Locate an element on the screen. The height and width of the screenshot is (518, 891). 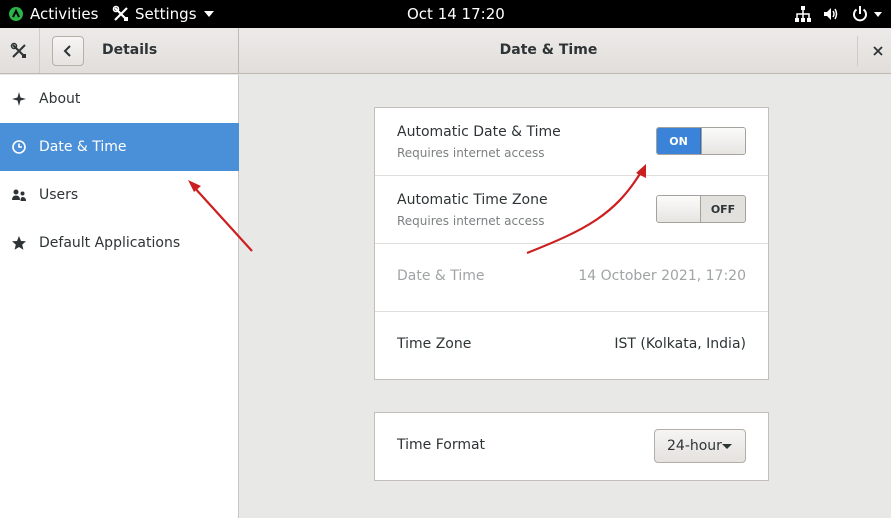
automatic-time-zone-subtitle: Requires internet access is located at coordinates (471, 221).